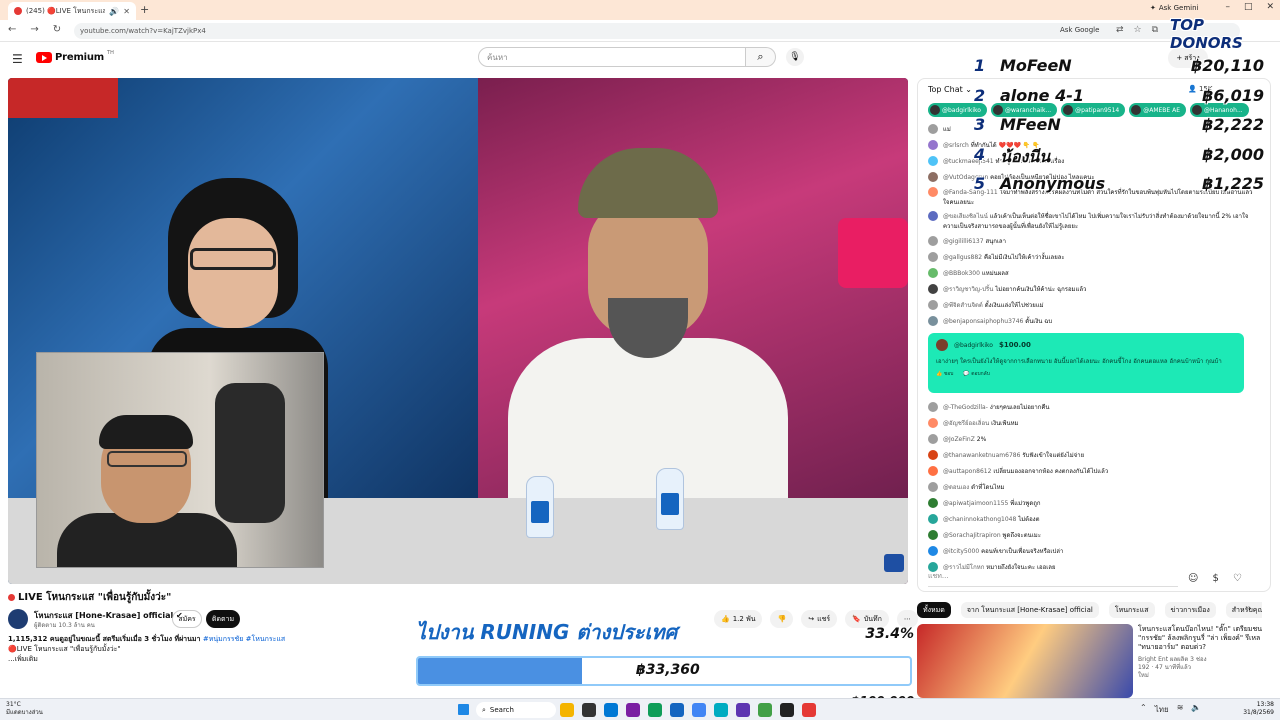  Describe the element at coordinates (956, 145) in the screenshot. I see `chat-author: @srlsrch` at that location.